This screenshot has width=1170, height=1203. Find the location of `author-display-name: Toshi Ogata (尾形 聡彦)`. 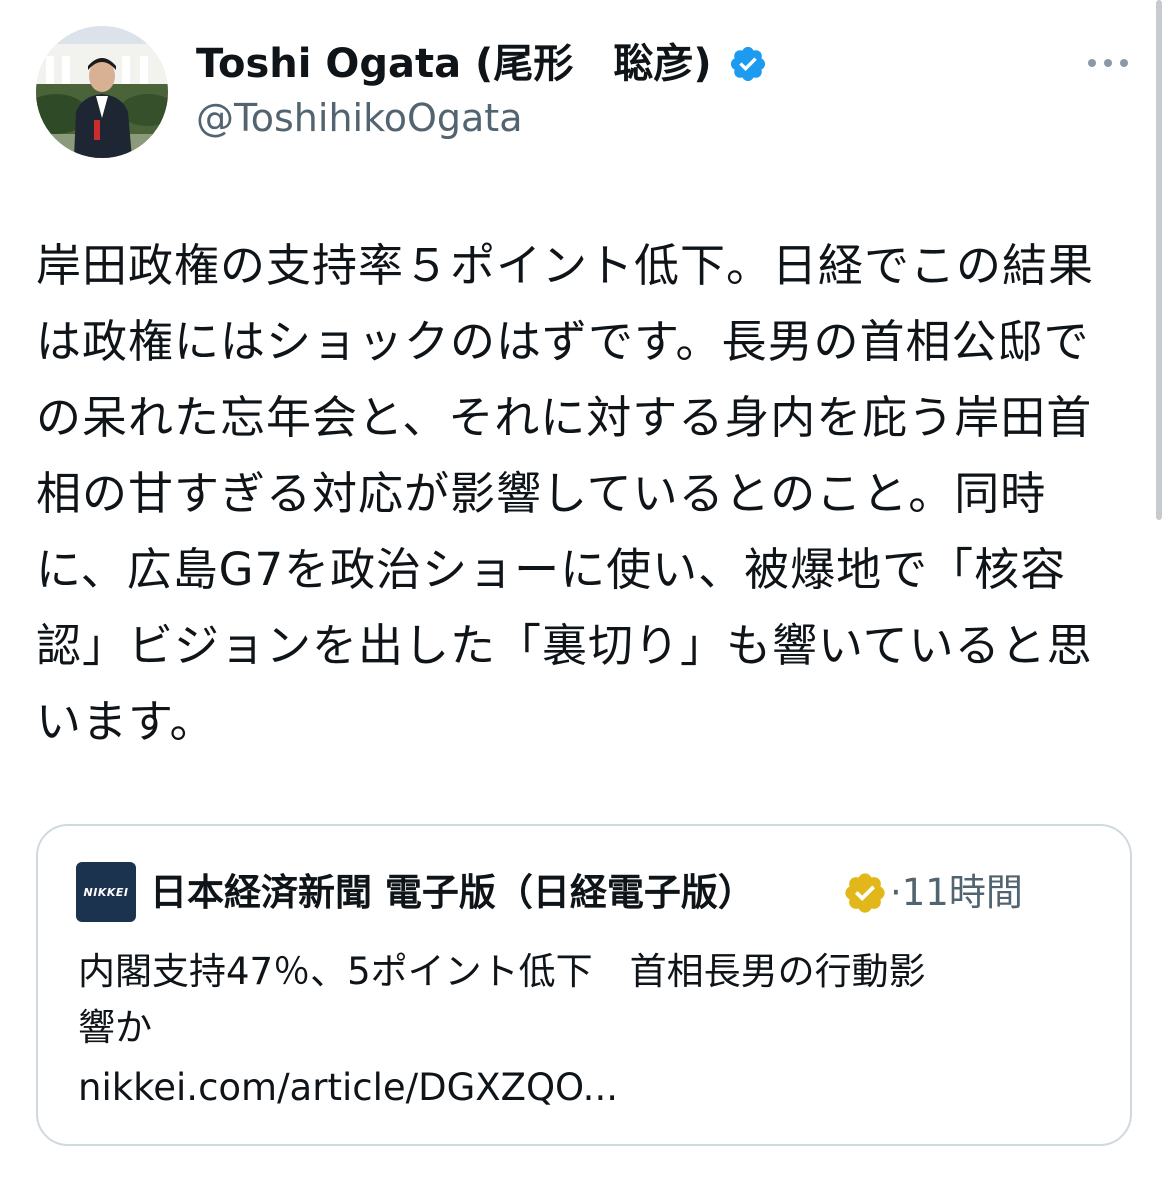

author-display-name: Toshi Ogata (尾形 聡彦) is located at coordinates (482, 64).